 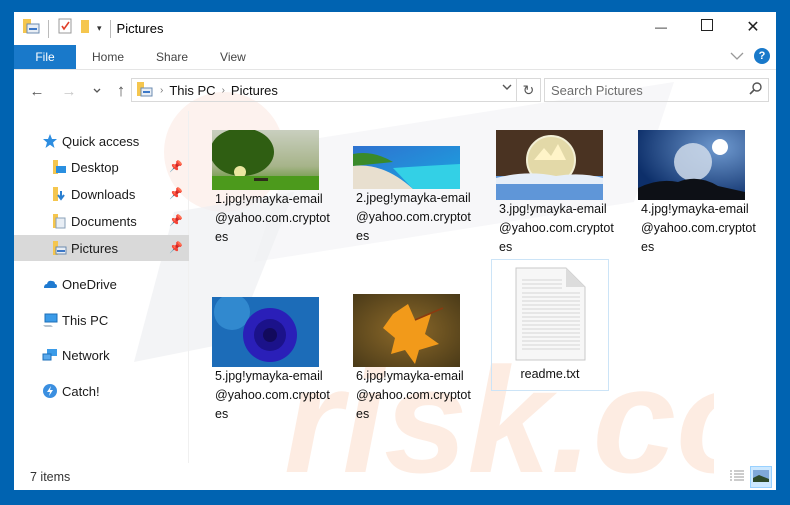 I want to click on address-history-dropdown, so click(x=507, y=88).